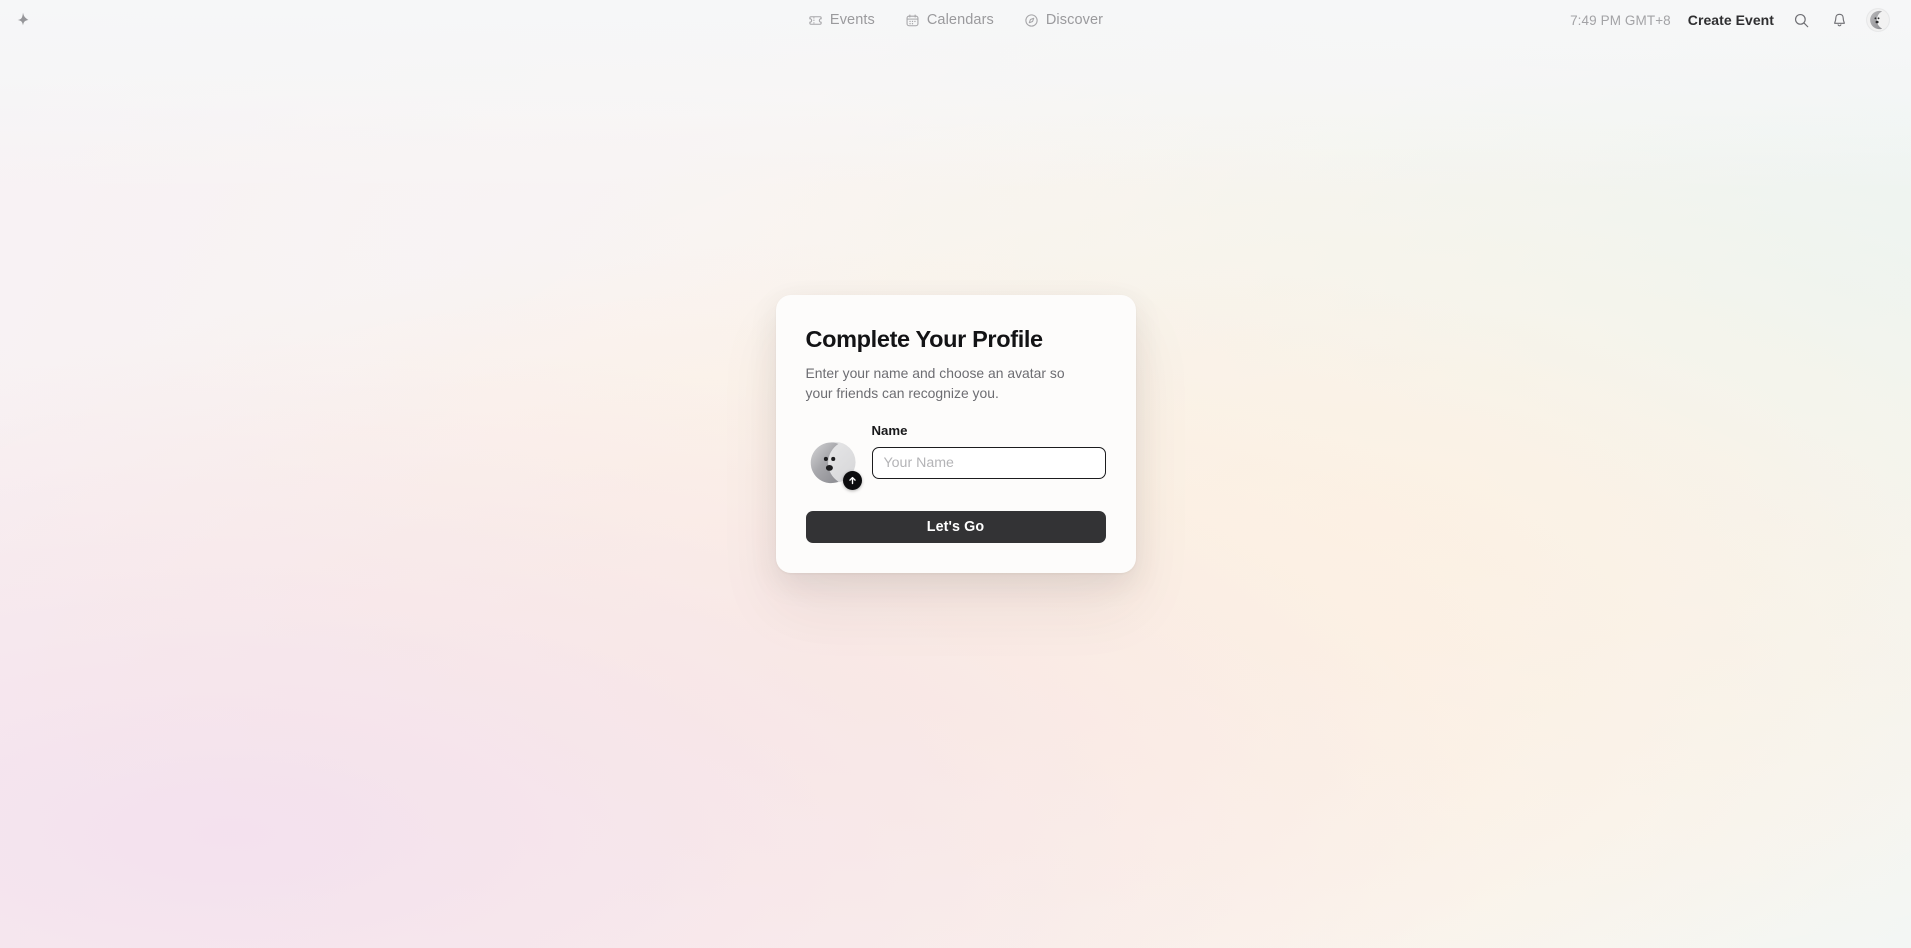  What do you see at coordinates (960, 20) in the screenshot?
I see `nav-item-calendars-label: Calendars` at bounding box center [960, 20].